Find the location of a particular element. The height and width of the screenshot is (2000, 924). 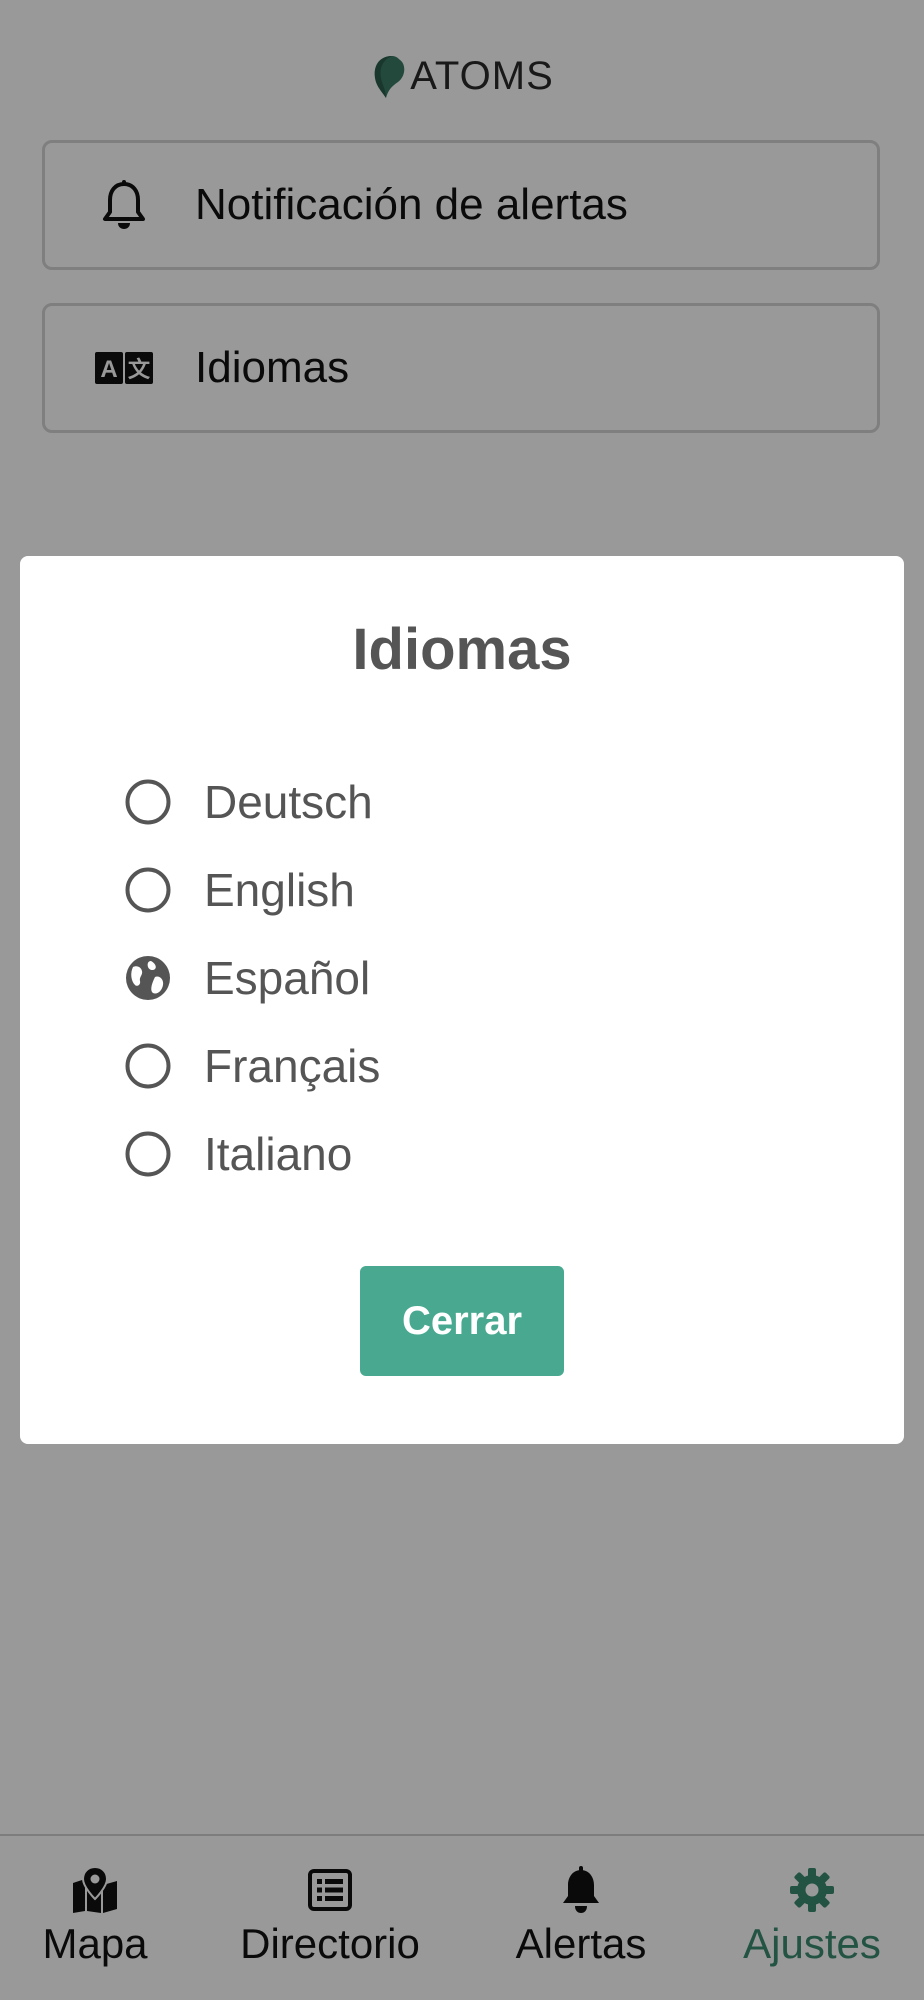

language-option-english: English is located at coordinates (239, 890).